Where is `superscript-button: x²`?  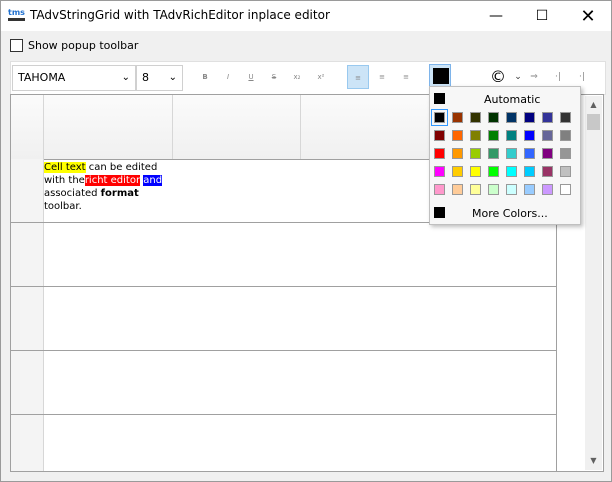 superscript-button: x² is located at coordinates (321, 77).